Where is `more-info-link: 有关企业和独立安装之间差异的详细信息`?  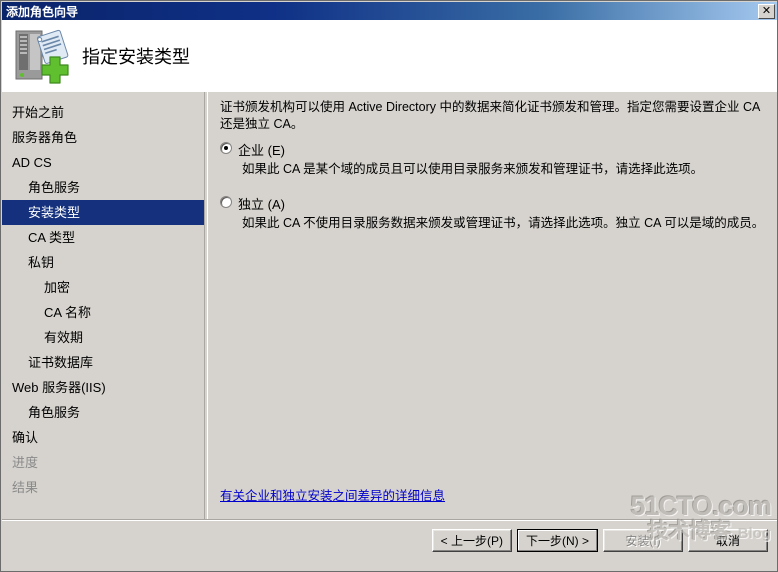 more-info-link: 有关企业和独立安装之间差异的详细信息 is located at coordinates (332, 494).